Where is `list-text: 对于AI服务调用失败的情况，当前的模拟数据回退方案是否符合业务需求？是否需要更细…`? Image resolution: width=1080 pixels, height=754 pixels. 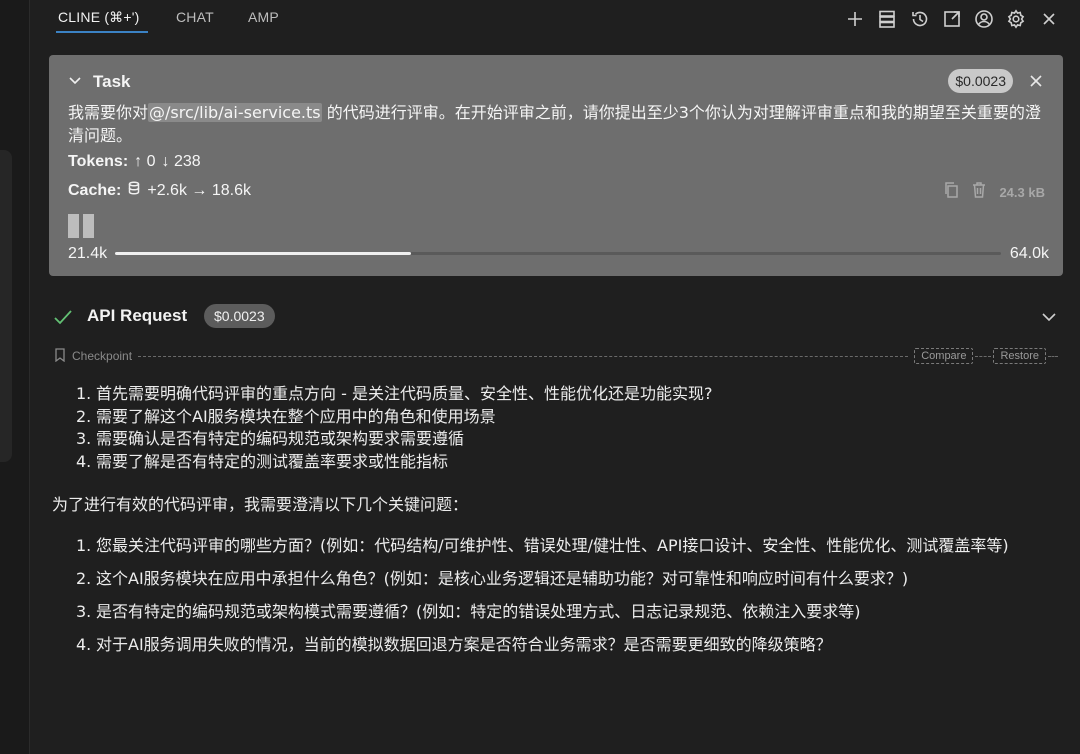
list-text: 对于AI服务调用失败的情况，当前的模拟数据回退方案是否符合业务需求？是否需要更细… is located at coordinates (464, 644).